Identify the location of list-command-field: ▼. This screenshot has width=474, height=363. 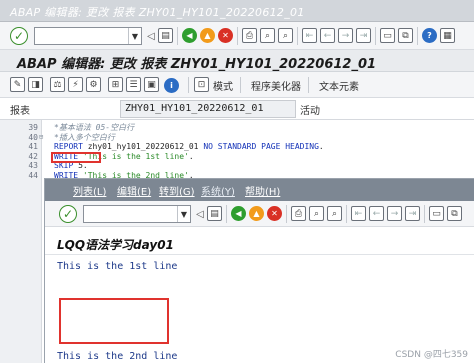
(137, 214).